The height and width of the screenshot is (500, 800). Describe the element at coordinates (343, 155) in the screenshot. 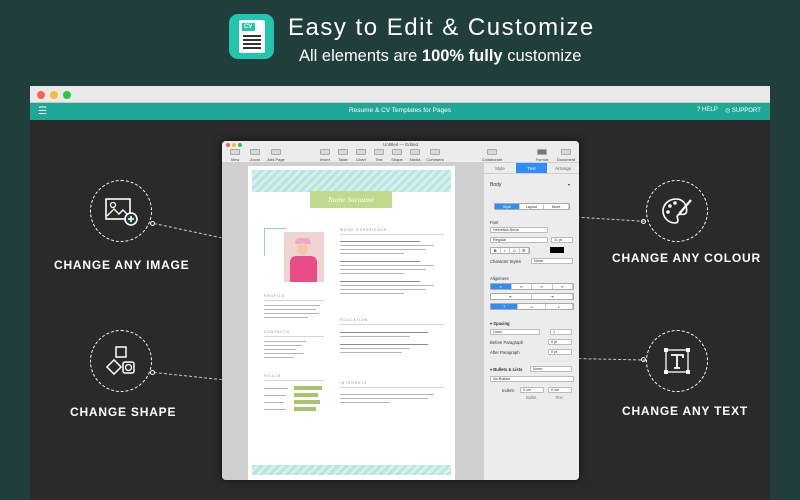

I see `toolbar-table: Table` at that location.